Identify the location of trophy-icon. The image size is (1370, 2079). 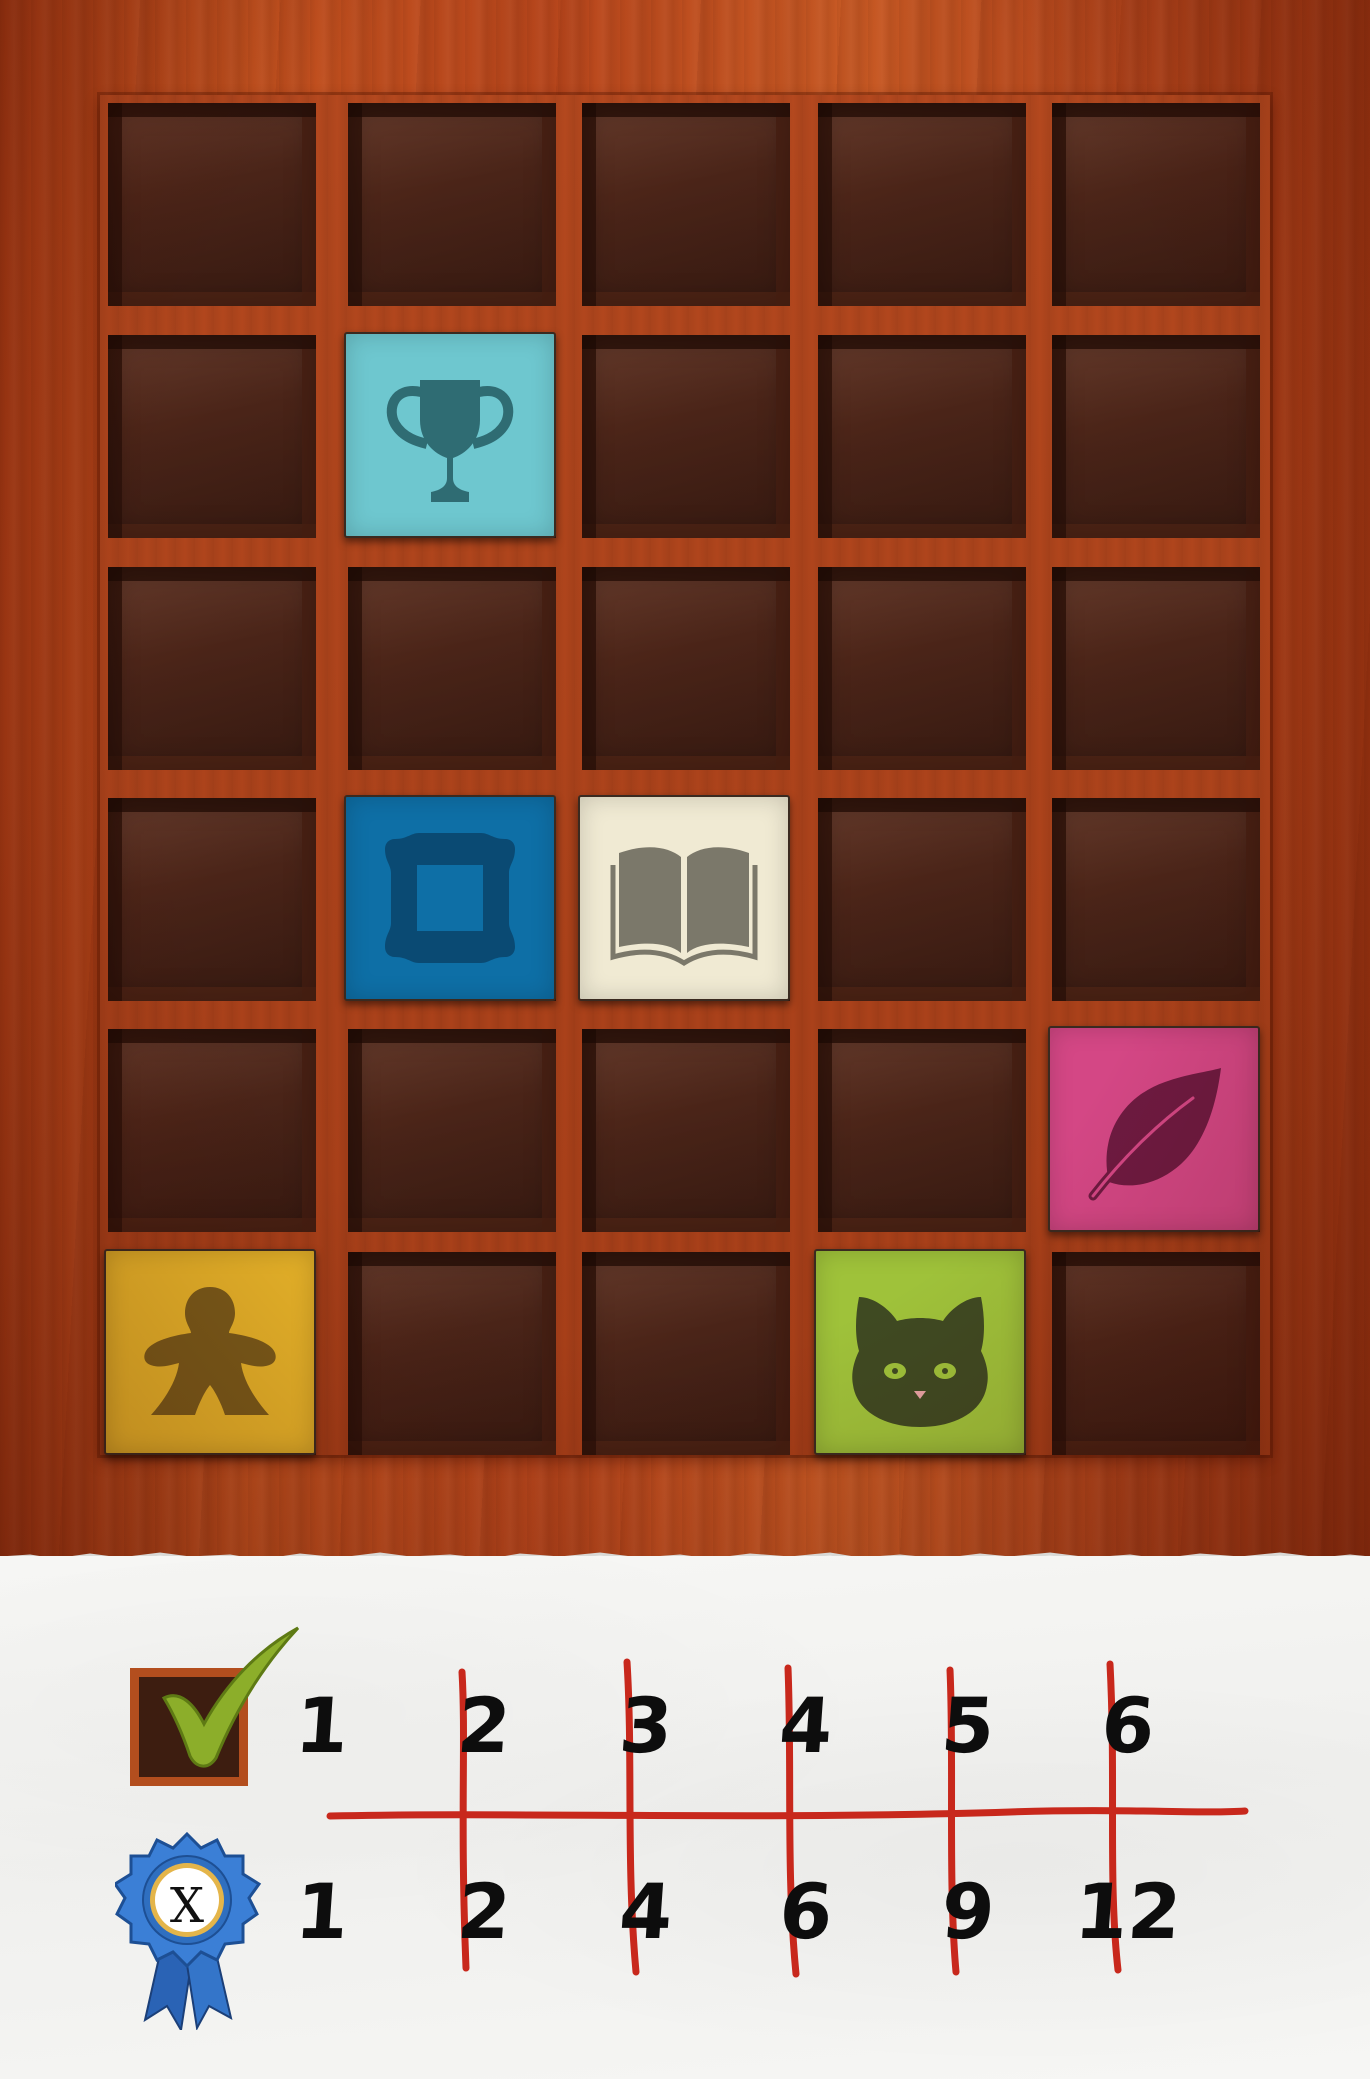
(450, 441).